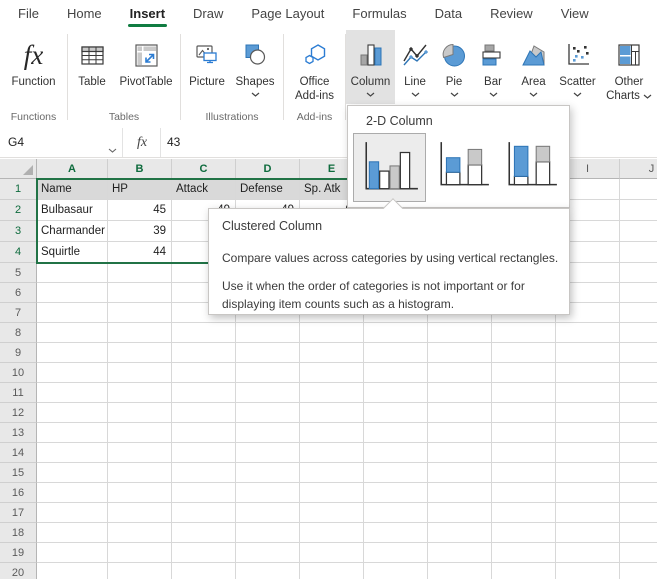 Image resolution: width=657 pixels, height=579 pixels. What do you see at coordinates (524, 393) in the screenshot?
I see `cell-H11` at bounding box center [524, 393].